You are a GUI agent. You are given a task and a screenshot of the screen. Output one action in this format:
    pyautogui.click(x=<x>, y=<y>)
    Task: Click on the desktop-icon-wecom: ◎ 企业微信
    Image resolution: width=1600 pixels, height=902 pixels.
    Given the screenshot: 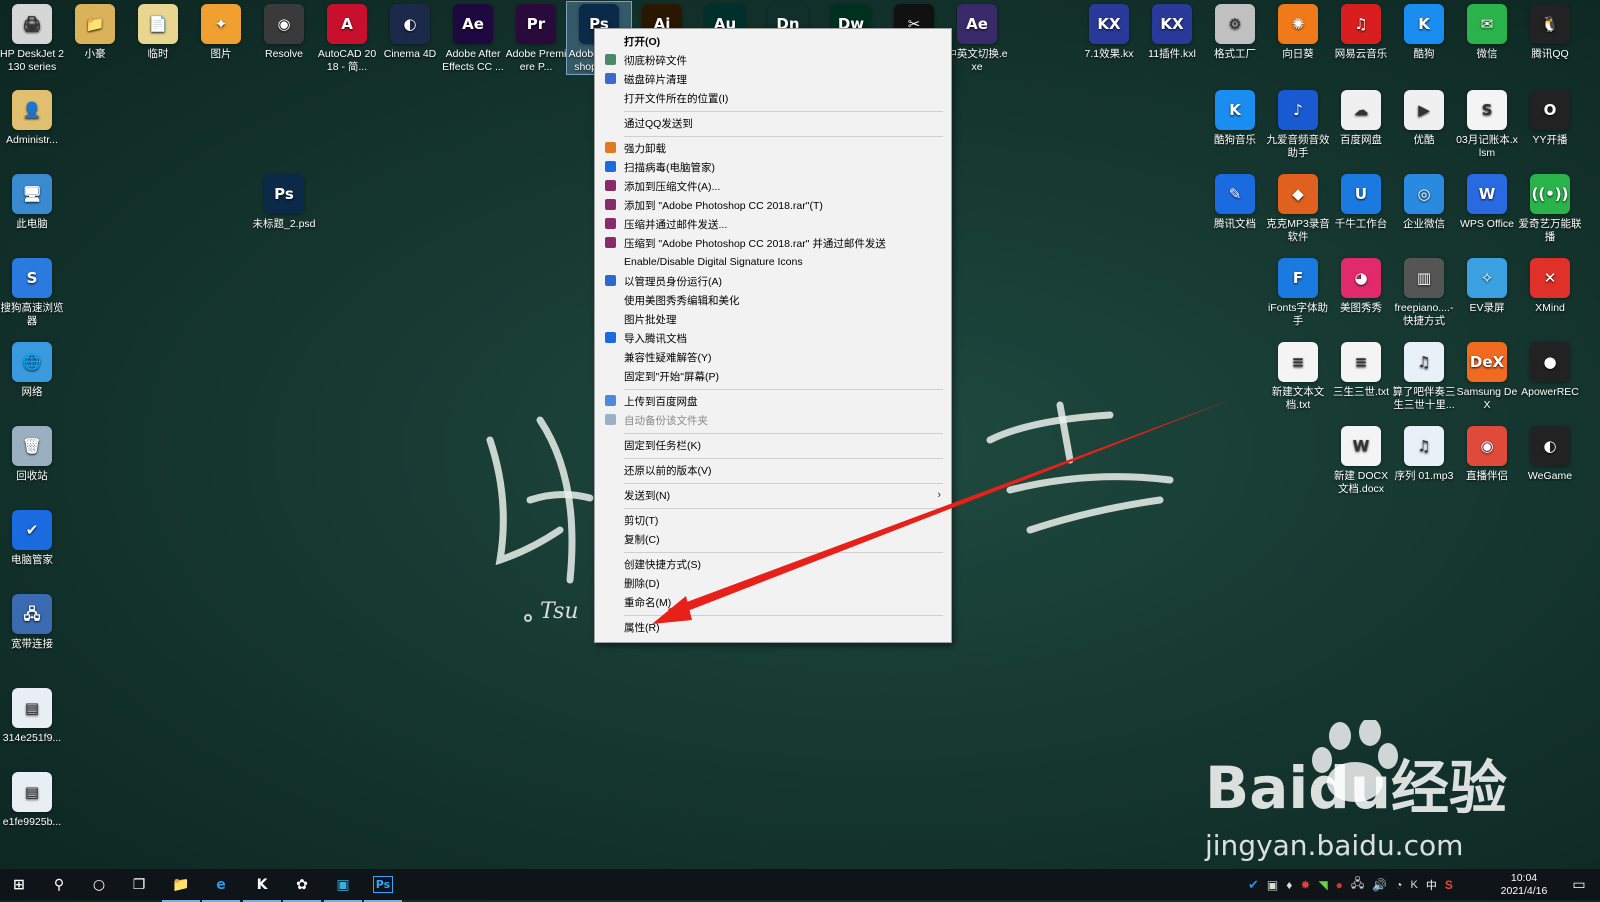 What is the action you would take?
    pyautogui.click(x=1424, y=201)
    